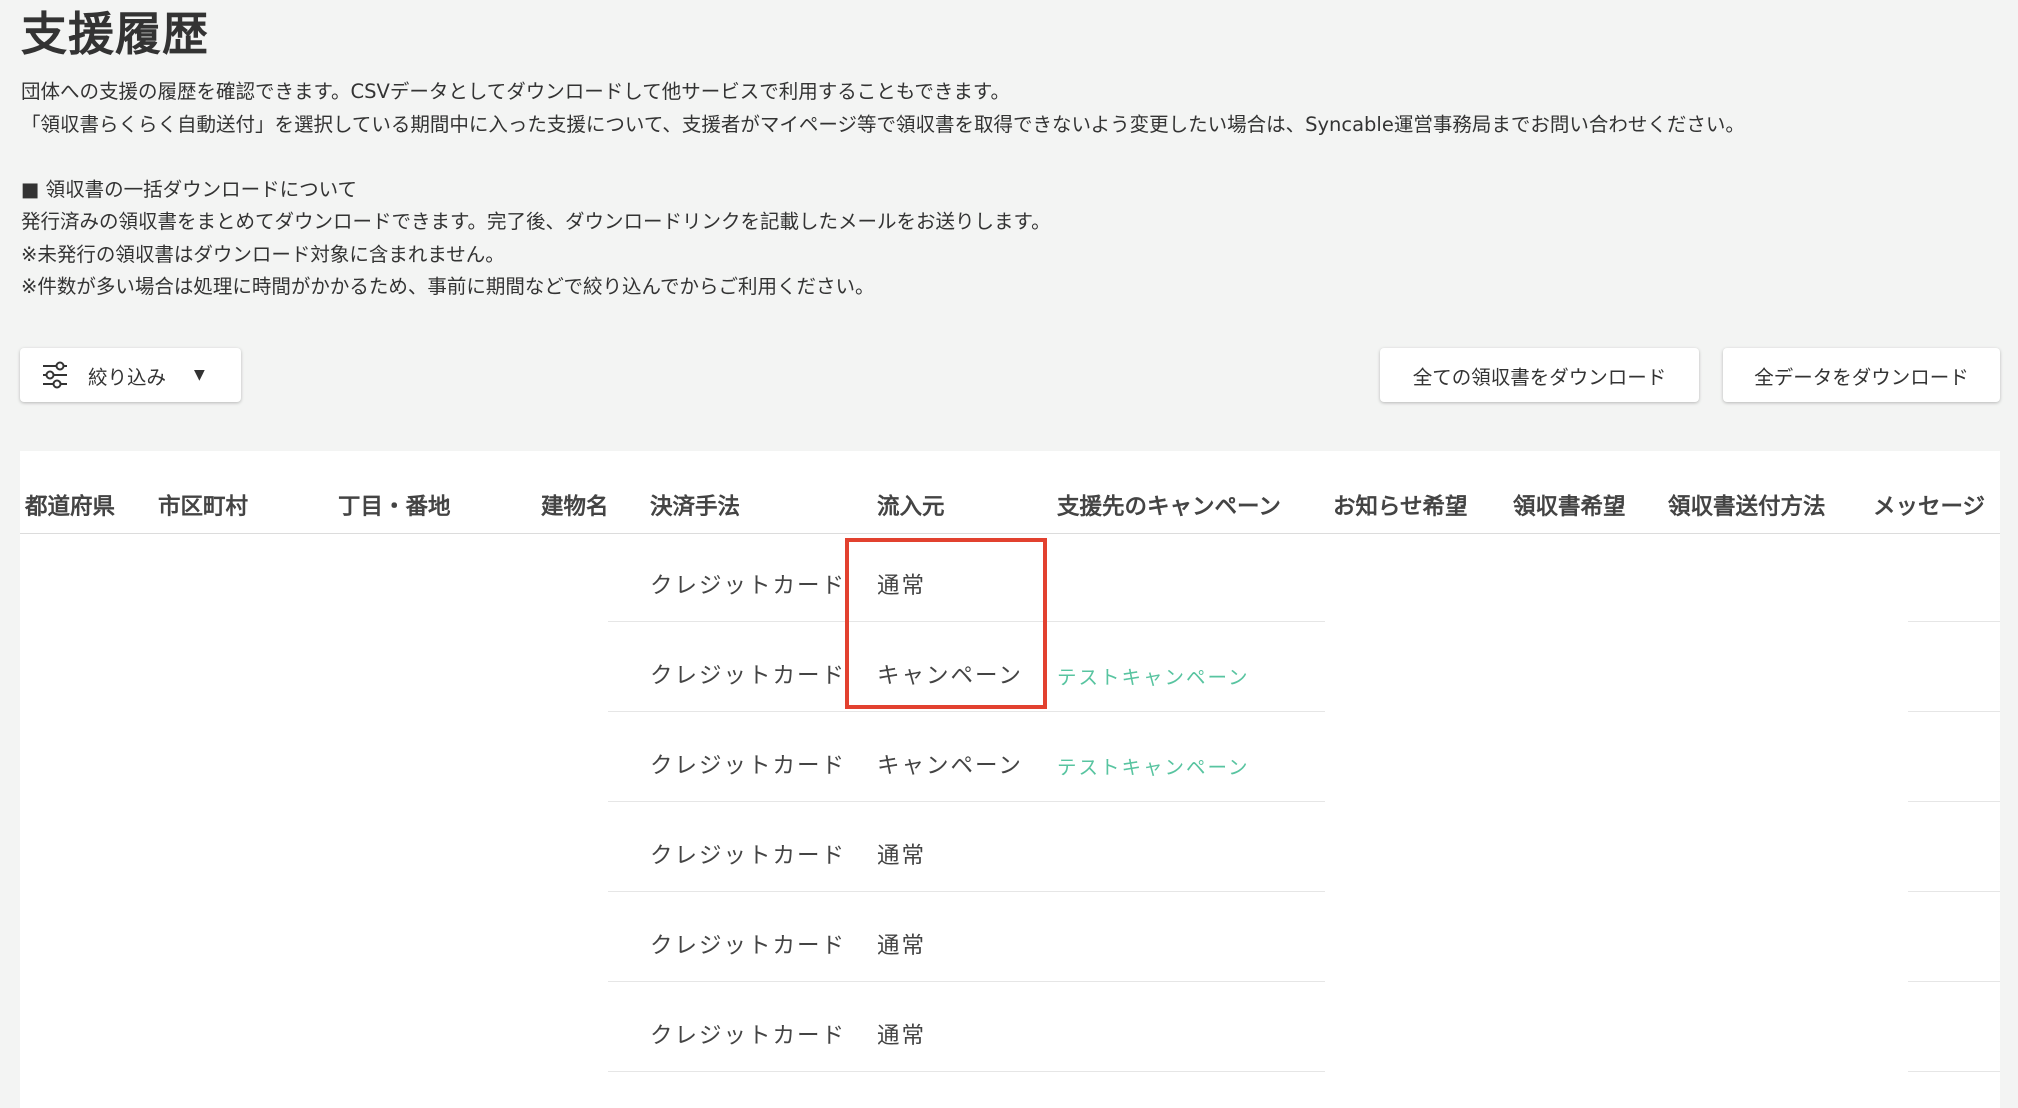  Describe the element at coordinates (263, 254) in the screenshot. I see `bulk-download-line: ※未発行の領収書はダウンロード対象に含まれません。` at that location.